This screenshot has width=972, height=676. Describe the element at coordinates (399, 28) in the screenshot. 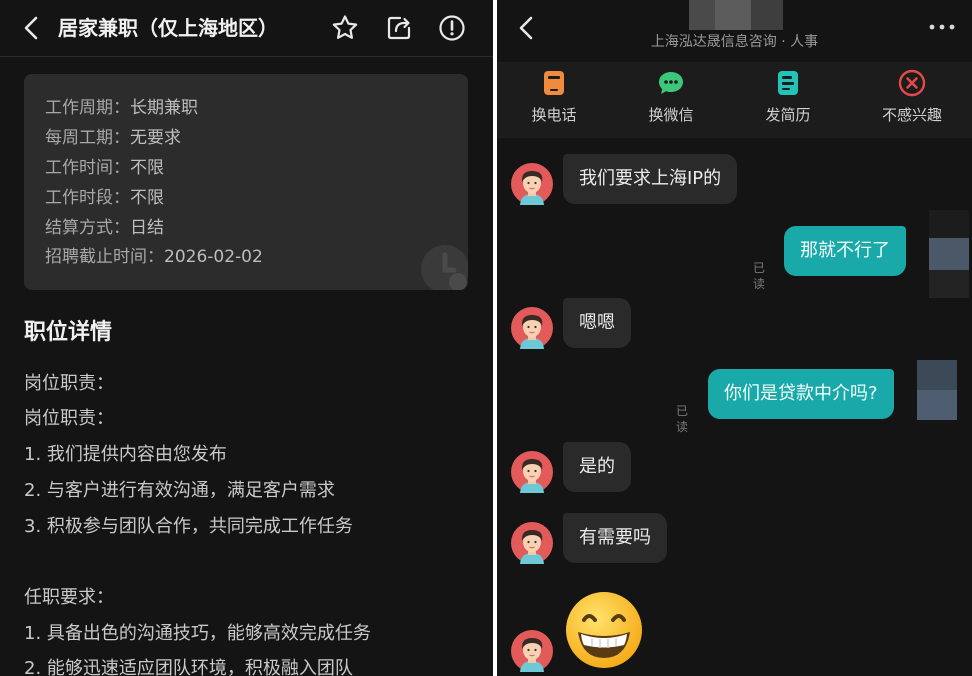

I see `share-icon` at that location.